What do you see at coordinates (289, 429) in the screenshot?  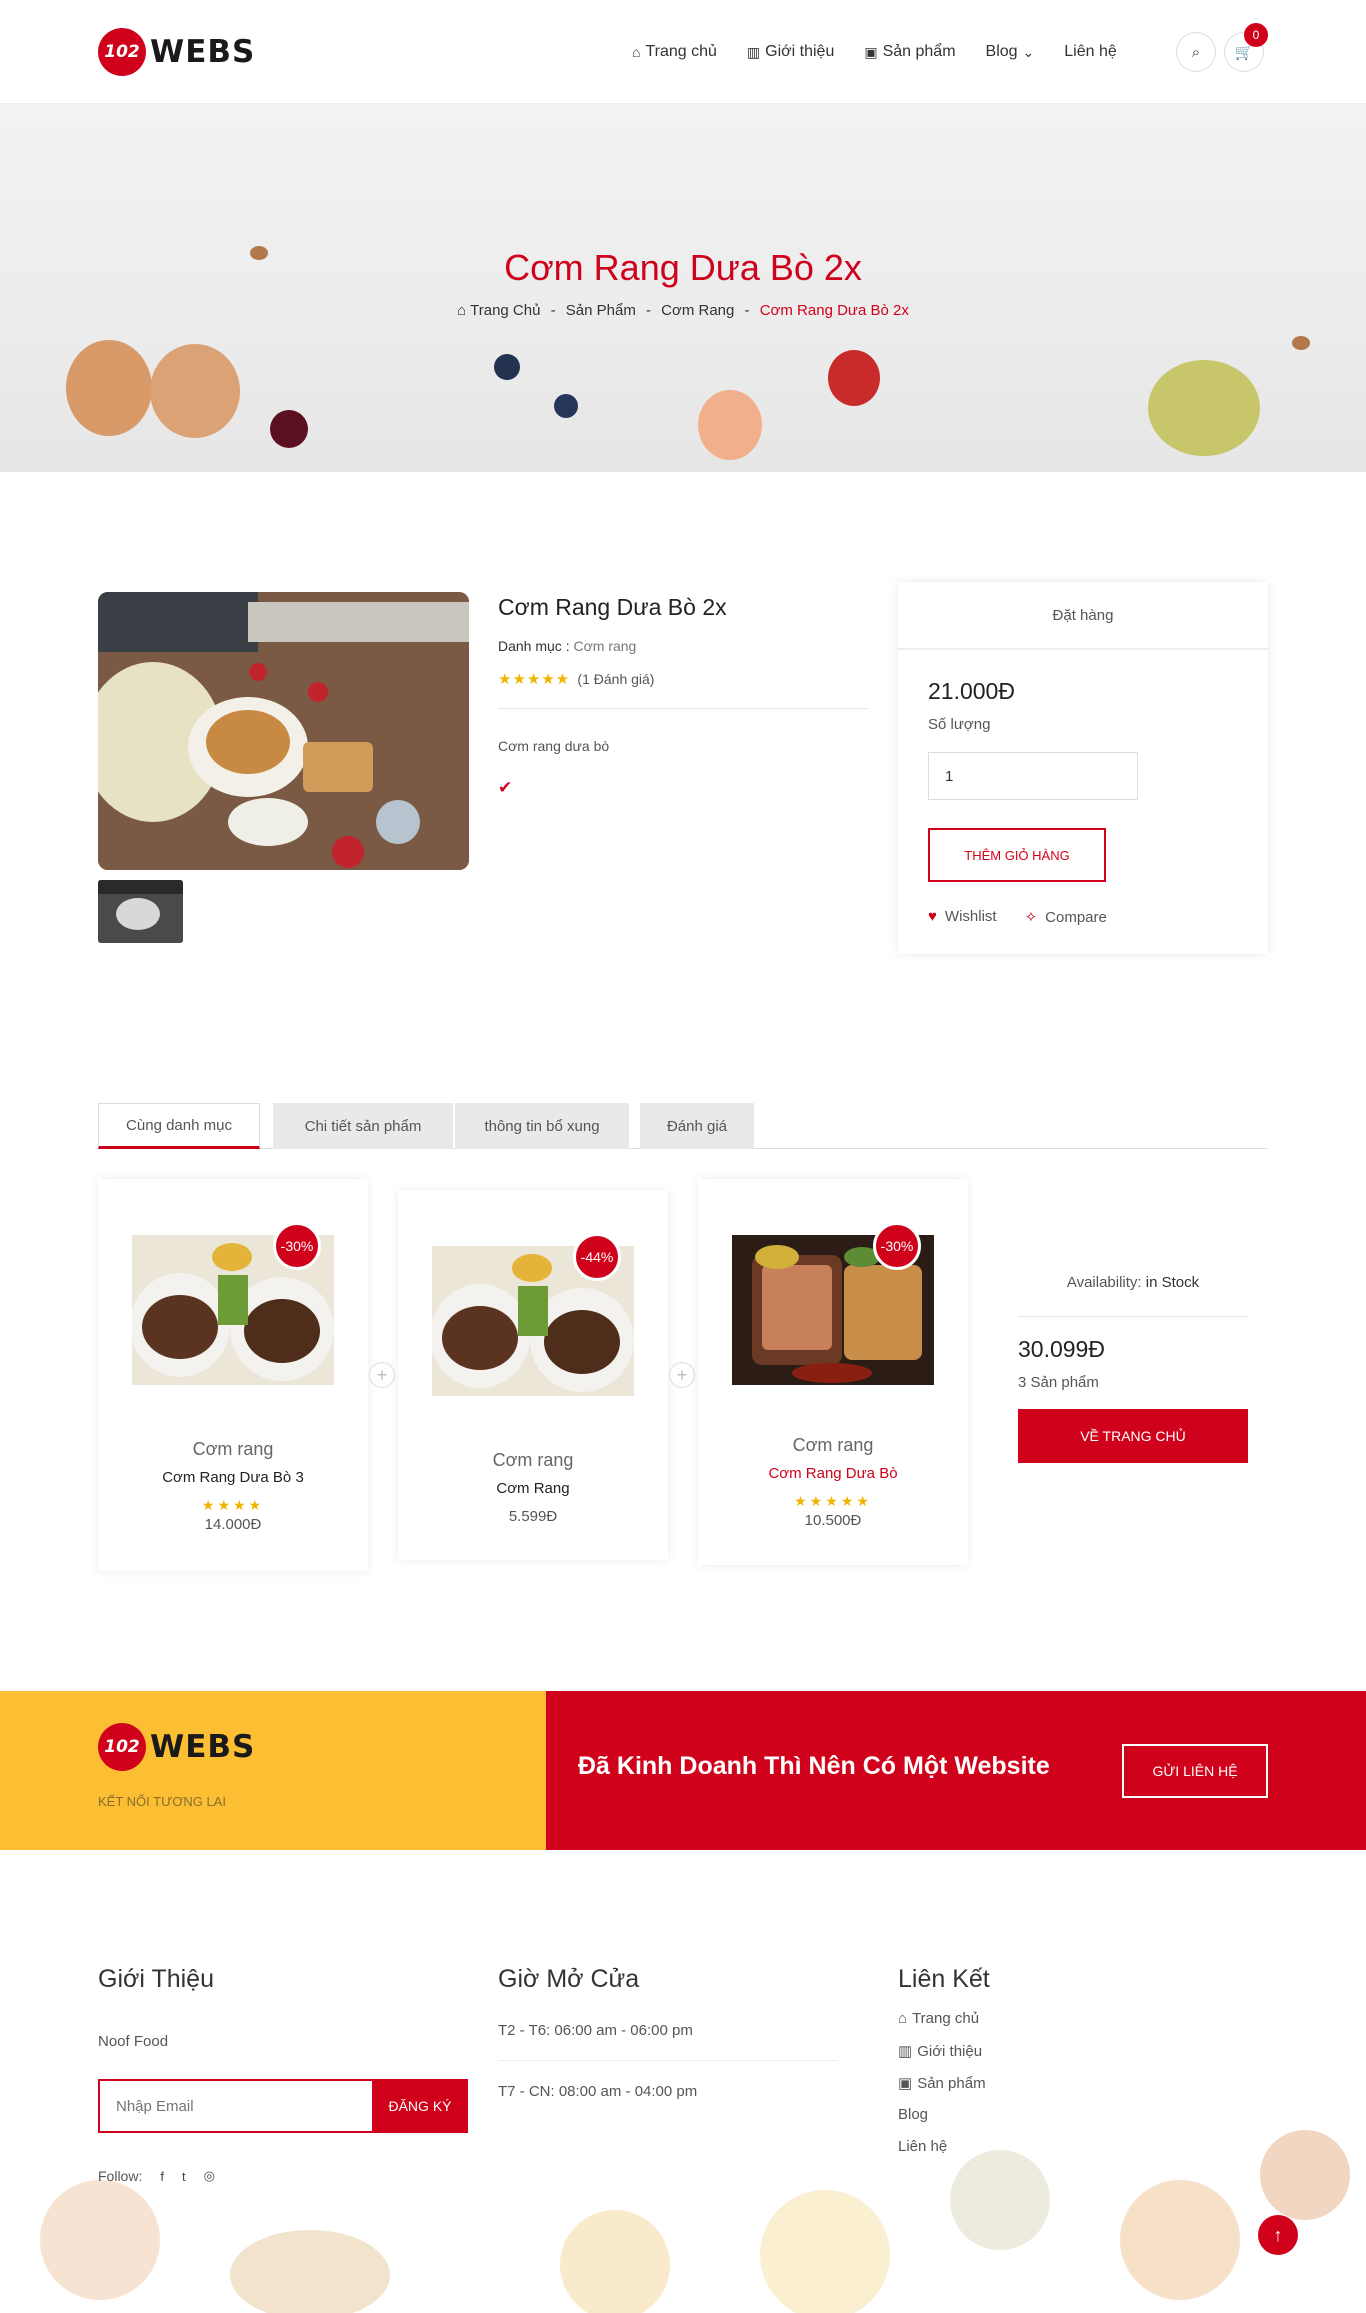 I see `cherry-decoration` at bounding box center [289, 429].